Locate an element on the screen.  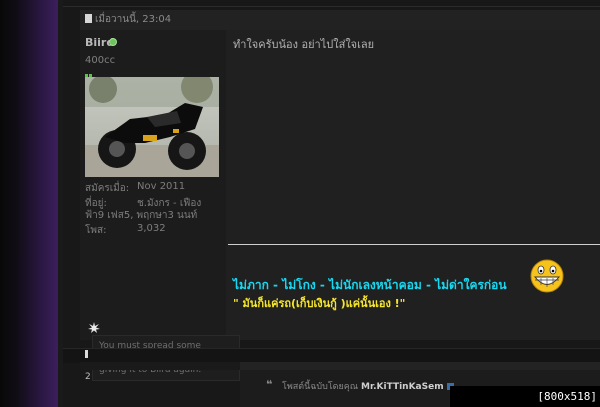
quote-prefix: โพสต์นี้ฉบับโดยคุณ is located at coordinates (320, 387).